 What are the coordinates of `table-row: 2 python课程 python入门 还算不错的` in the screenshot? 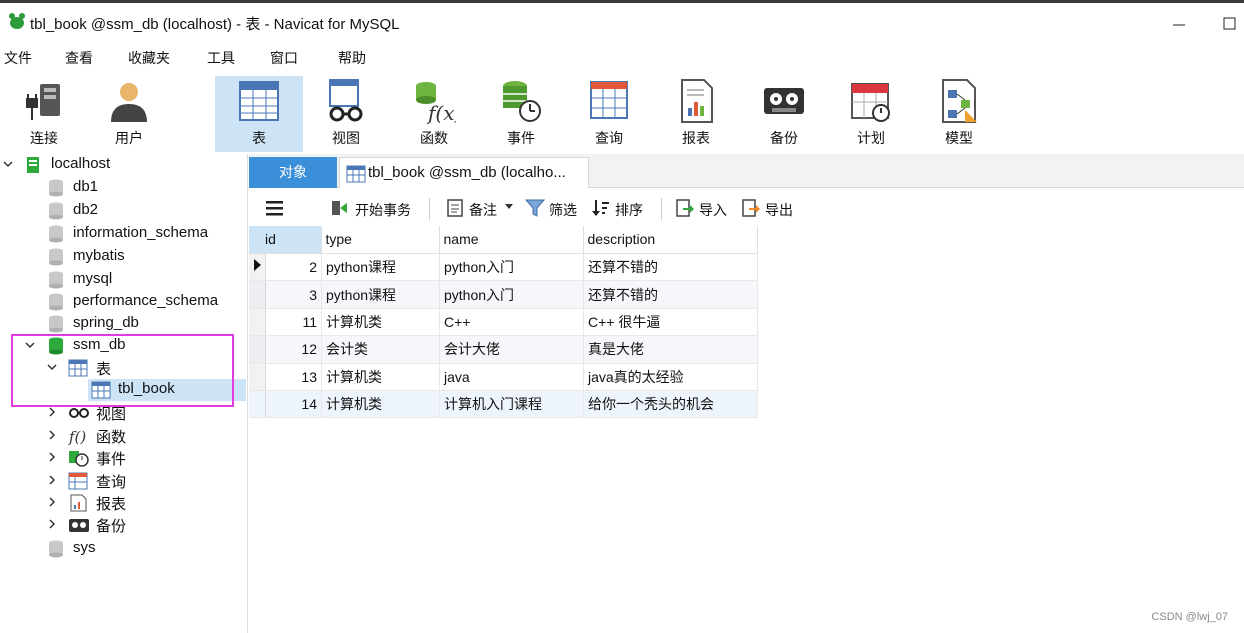 It's located at (503, 267).